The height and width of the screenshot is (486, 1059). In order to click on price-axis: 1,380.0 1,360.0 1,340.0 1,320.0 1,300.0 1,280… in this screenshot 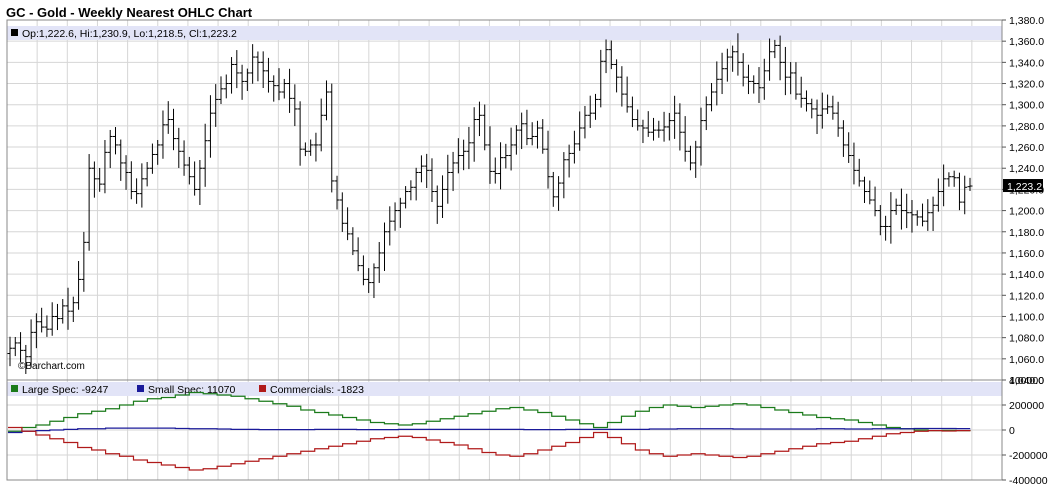, I will do `click(1023, 201)`.